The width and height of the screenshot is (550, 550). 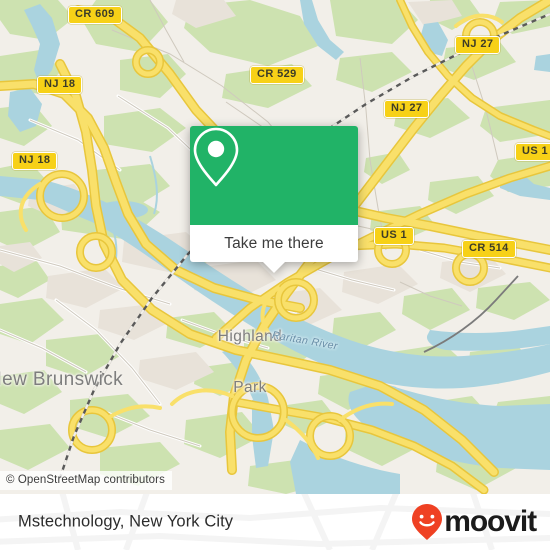 I want to click on road-shield-nj-18-a: NJ 18, so click(x=60, y=85).